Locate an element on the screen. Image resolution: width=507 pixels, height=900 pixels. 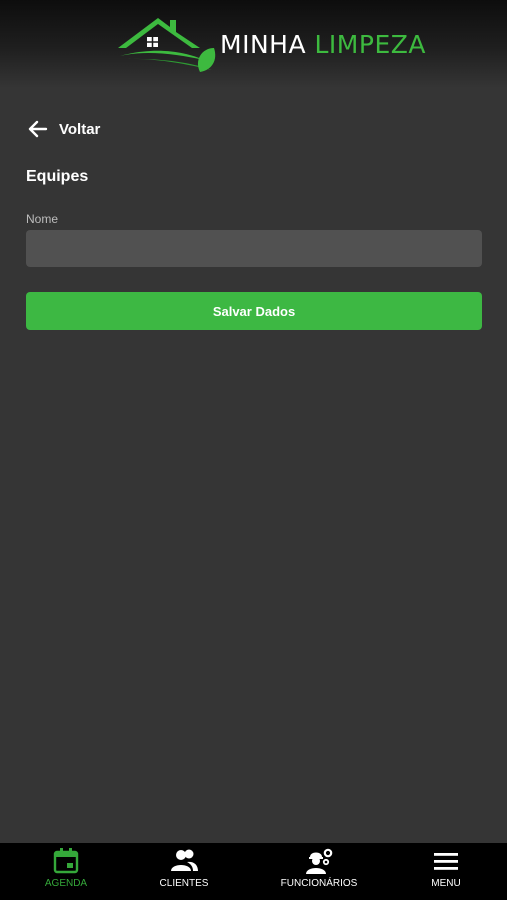
nav-item-agenda: AGENDA is located at coordinates (66, 871).